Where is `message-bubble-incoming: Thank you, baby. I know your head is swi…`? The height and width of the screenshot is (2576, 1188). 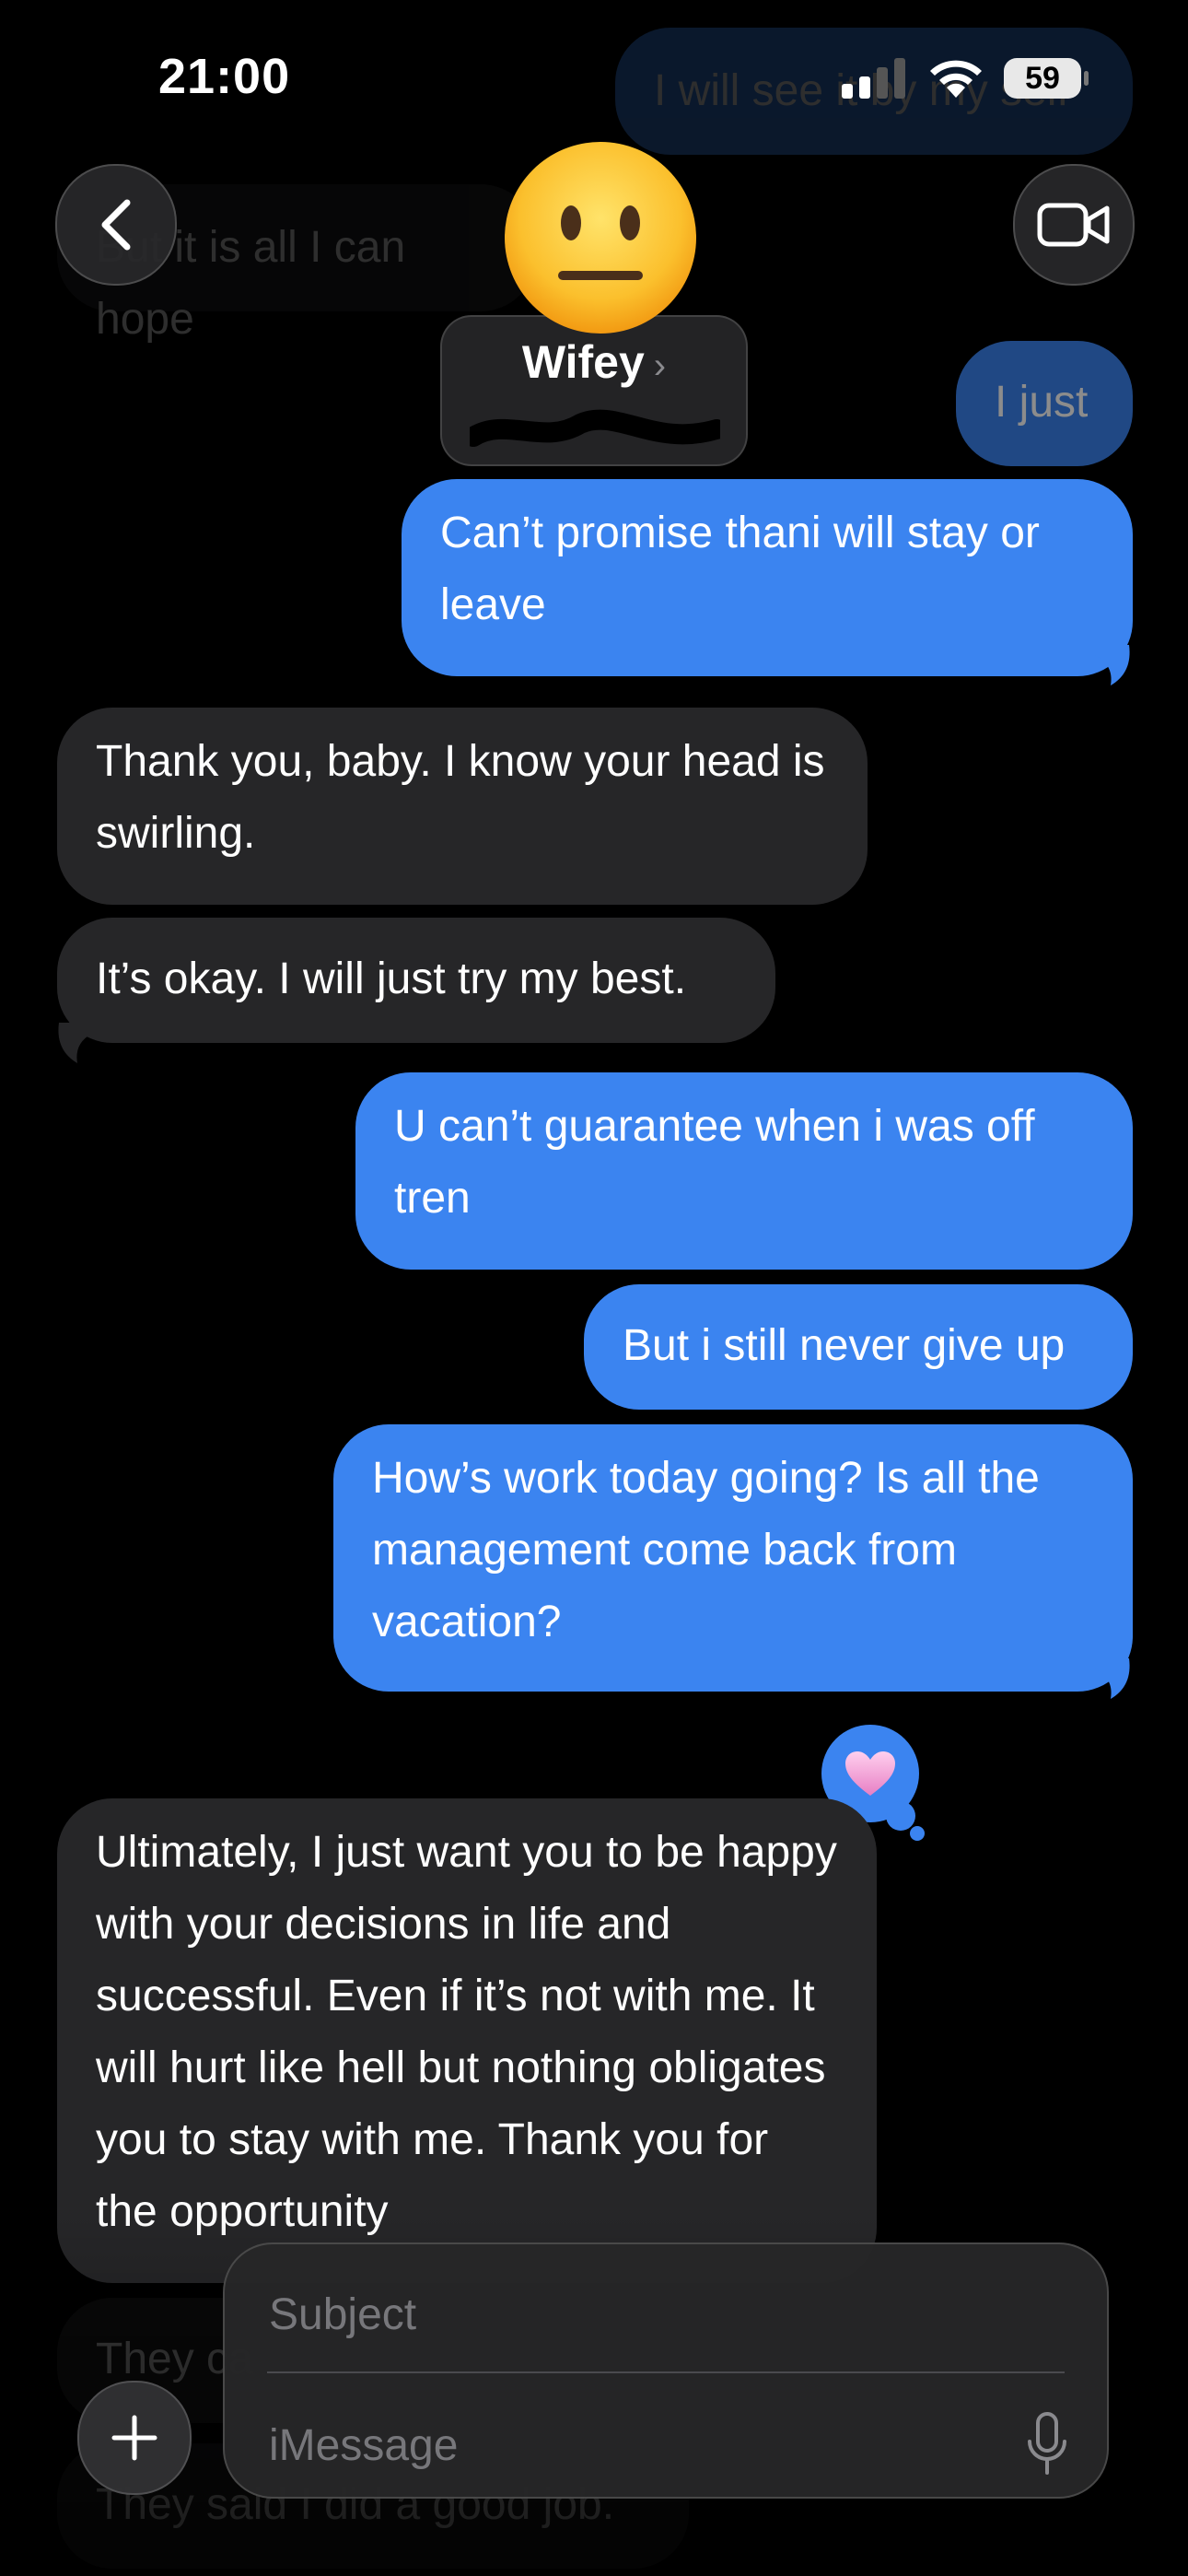 message-bubble-incoming: Thank you, baby. I know your head is swi… is located at coordinates (462, 806).